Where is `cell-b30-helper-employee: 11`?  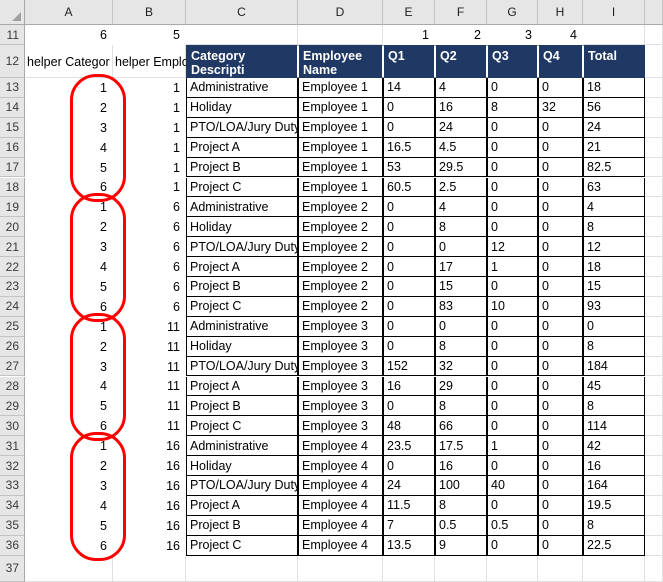
cell-b30-helper-employee: 11 is located at coordinates (149, 426).